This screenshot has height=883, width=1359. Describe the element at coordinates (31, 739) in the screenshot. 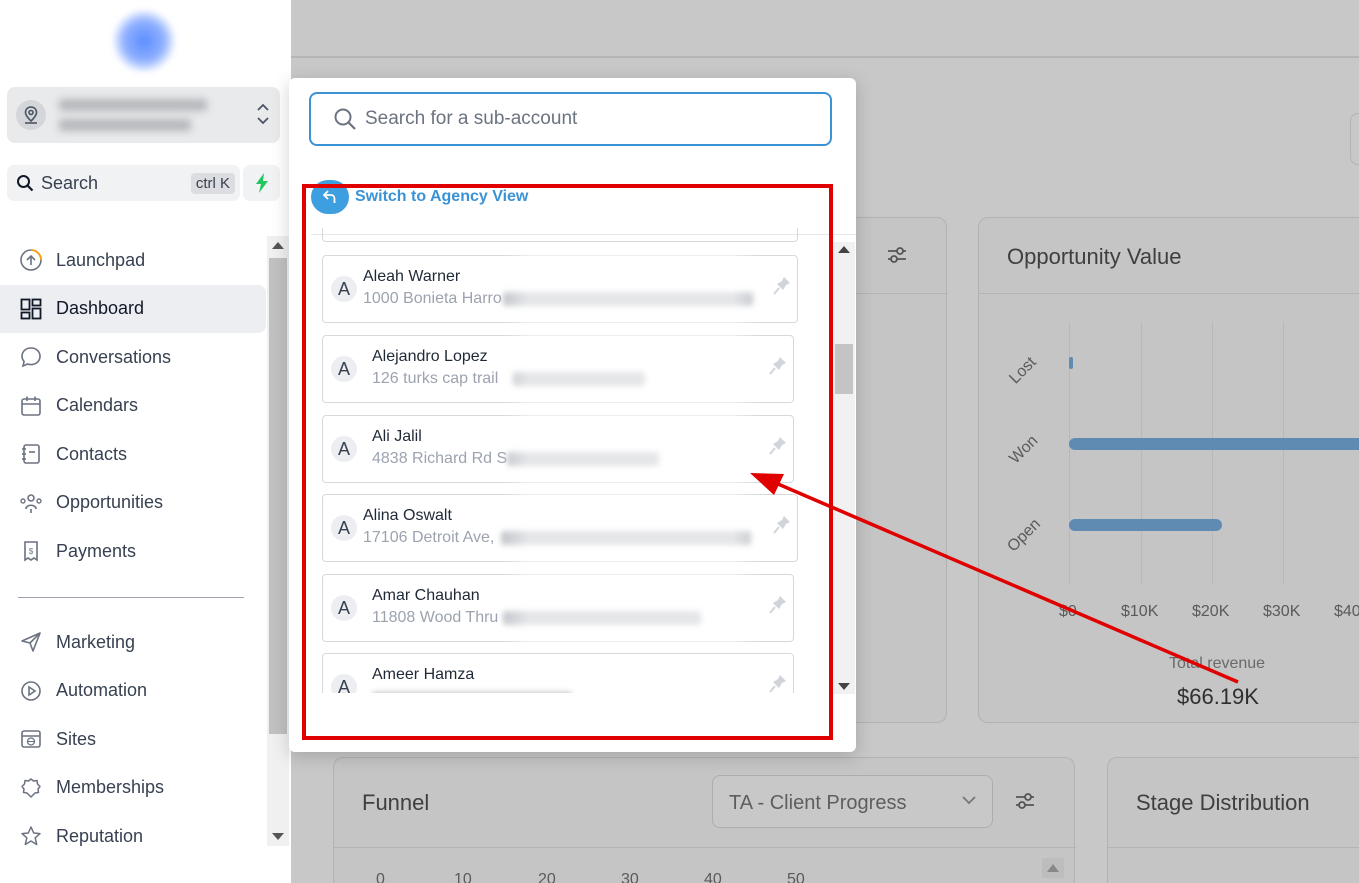

I see `sites-icon` at that location.